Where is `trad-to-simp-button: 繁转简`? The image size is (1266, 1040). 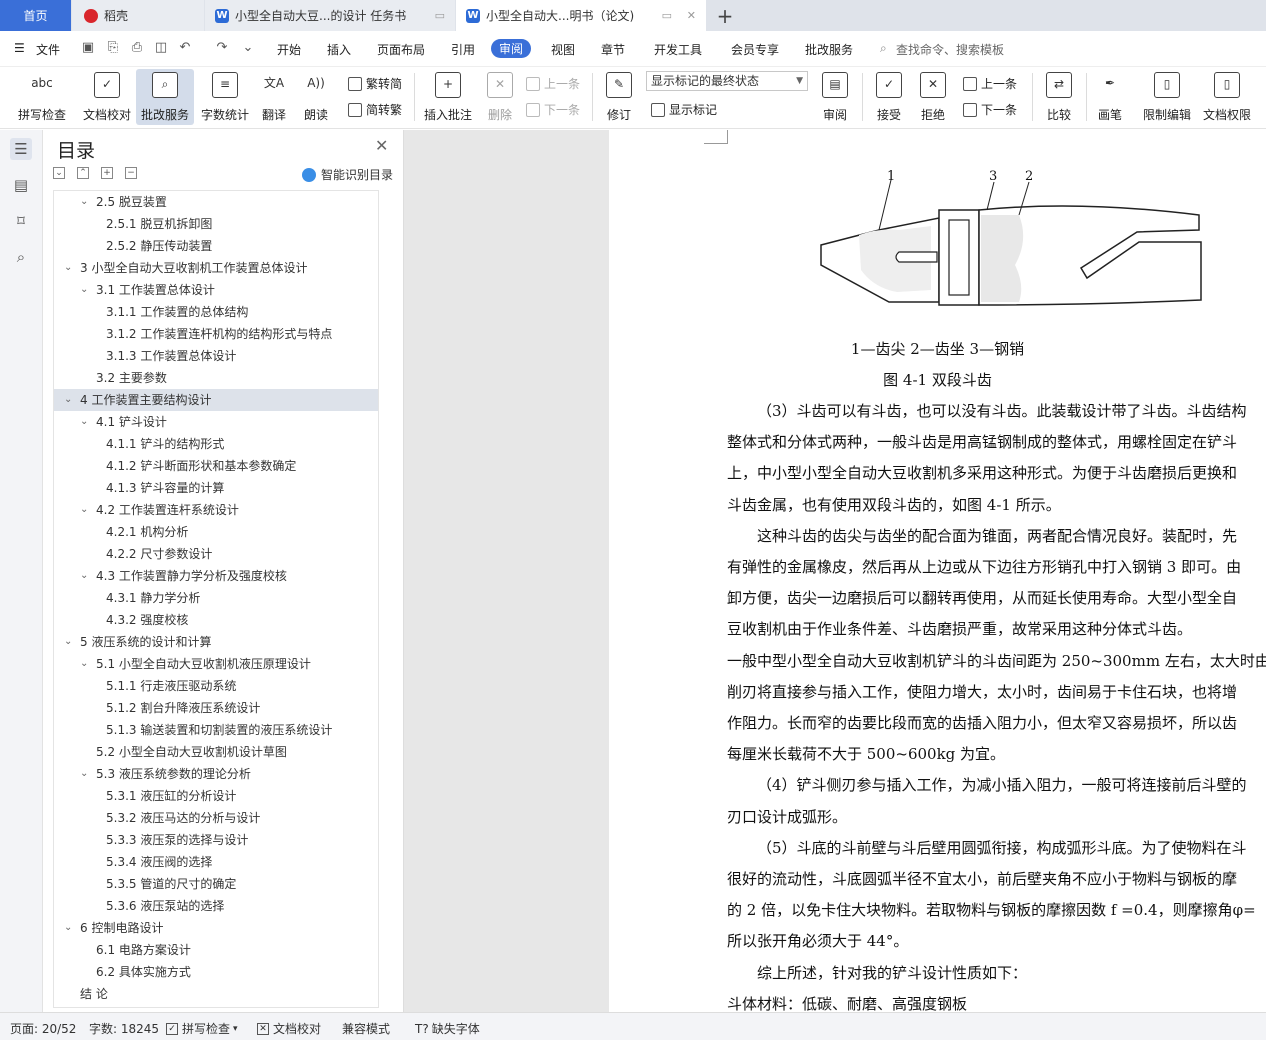 trad-to-simp-button: 繁转简 is located at coordinates (375, 83).